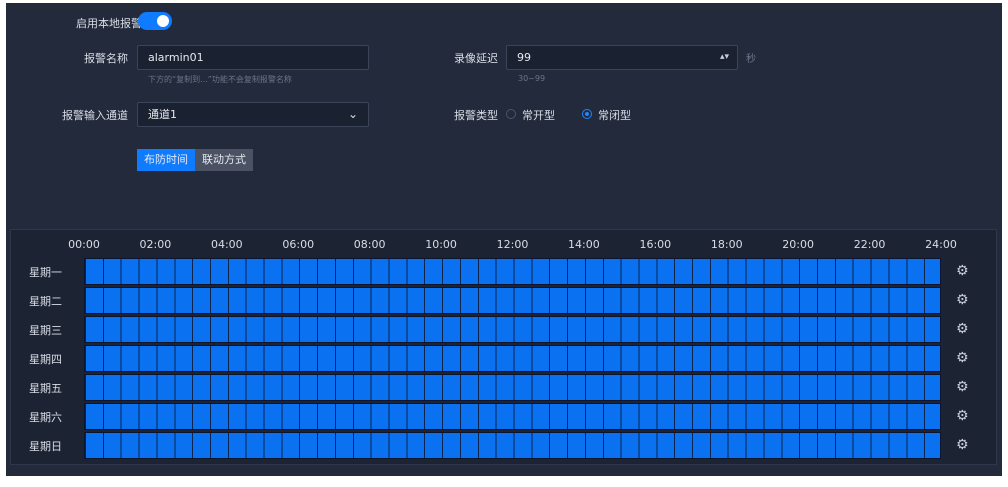  Describe the element at coordinates (155, 244) in the screenshot. I see `time-label: 02:00` at that location.